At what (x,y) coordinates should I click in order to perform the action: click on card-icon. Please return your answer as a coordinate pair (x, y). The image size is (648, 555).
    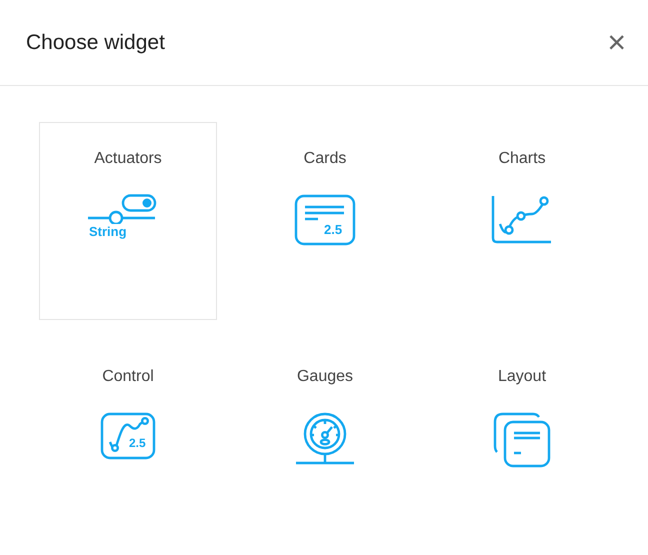
    Looking at the image, I should click on (325, 220).